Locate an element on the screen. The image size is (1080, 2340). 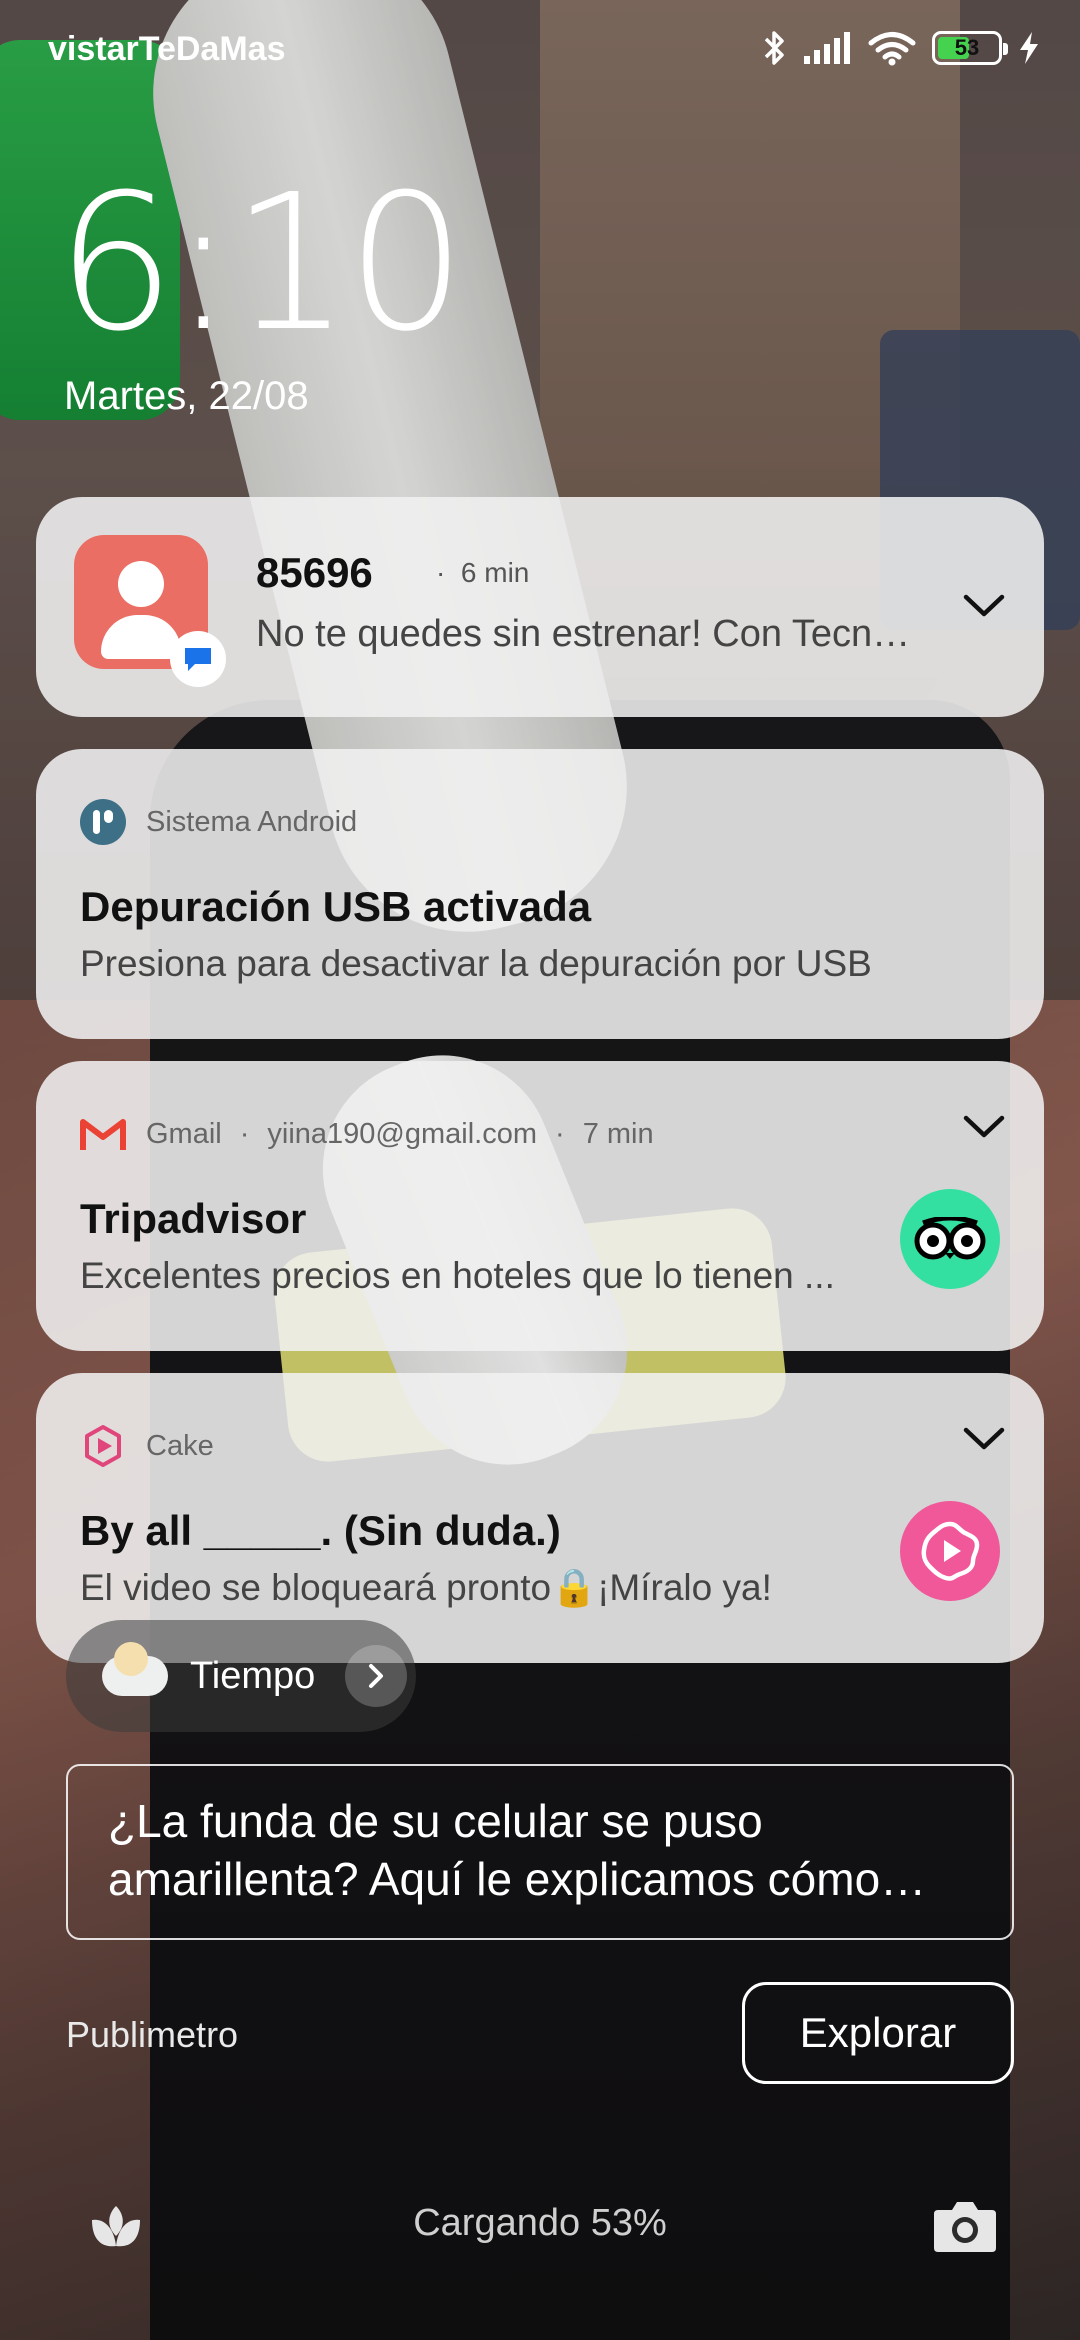
battery-icon: 53 is located at coordinates (970, 48).